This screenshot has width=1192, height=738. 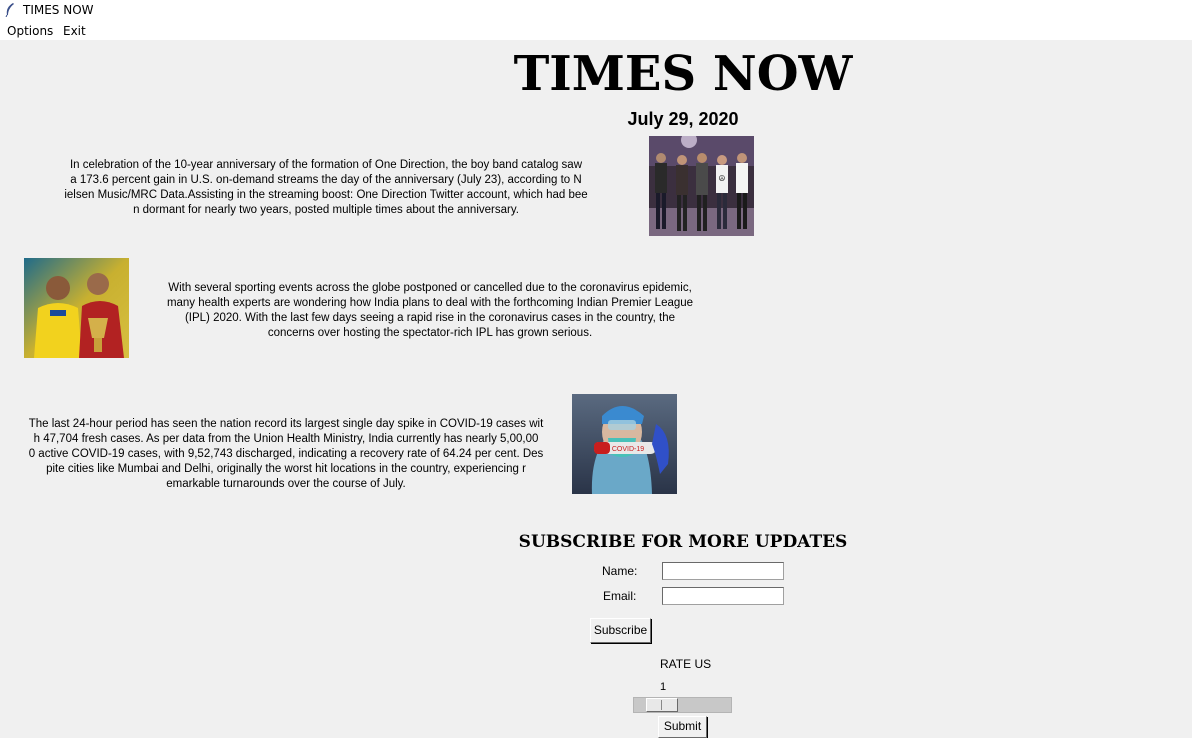 I want to click on title-bar: TIMES NOW, so click(x=596, y=10).